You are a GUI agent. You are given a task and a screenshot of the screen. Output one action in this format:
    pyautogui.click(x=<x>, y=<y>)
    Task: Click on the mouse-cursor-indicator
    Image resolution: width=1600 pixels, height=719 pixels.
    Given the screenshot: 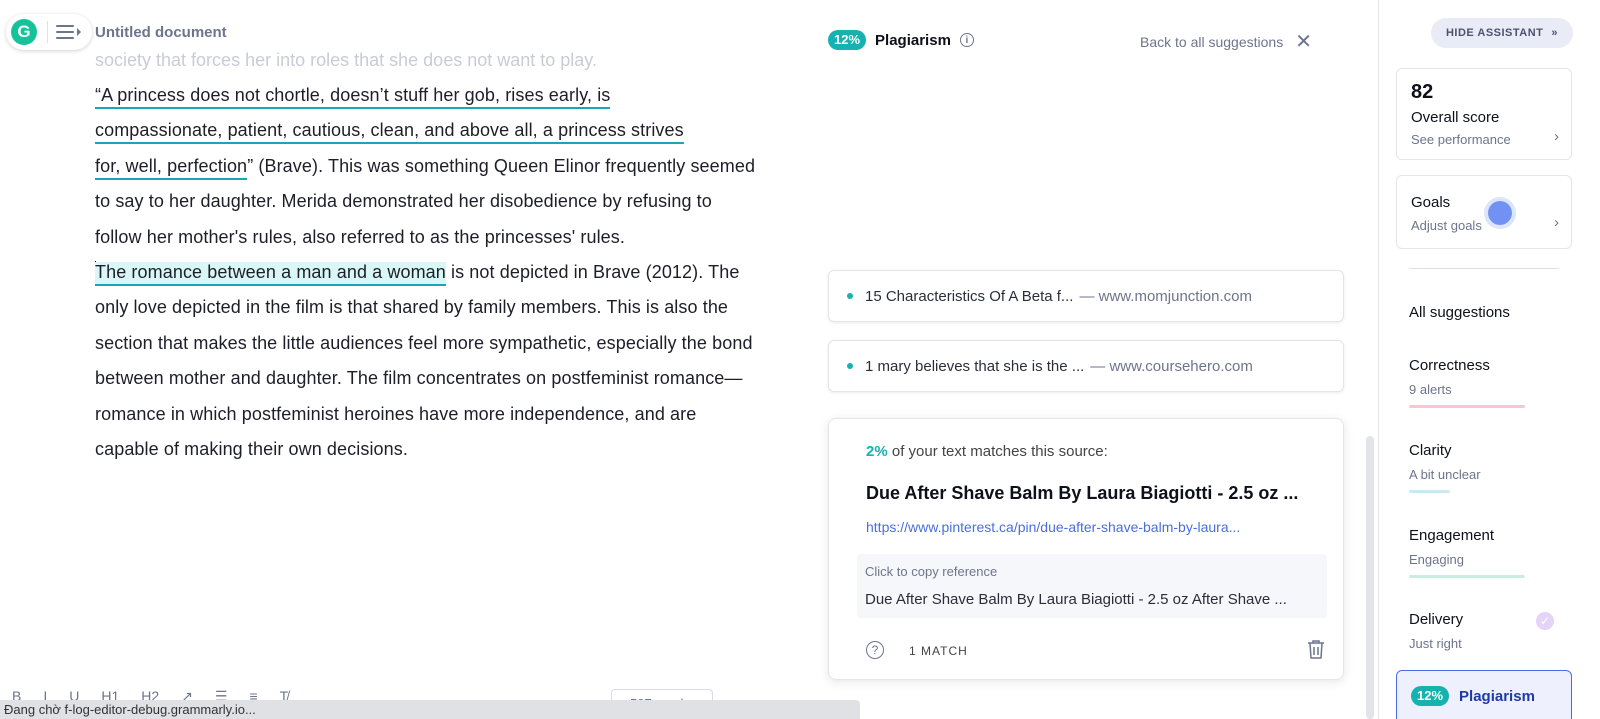 What is the action you would take?
    pyautogui.click(x=1500, y=213)
    